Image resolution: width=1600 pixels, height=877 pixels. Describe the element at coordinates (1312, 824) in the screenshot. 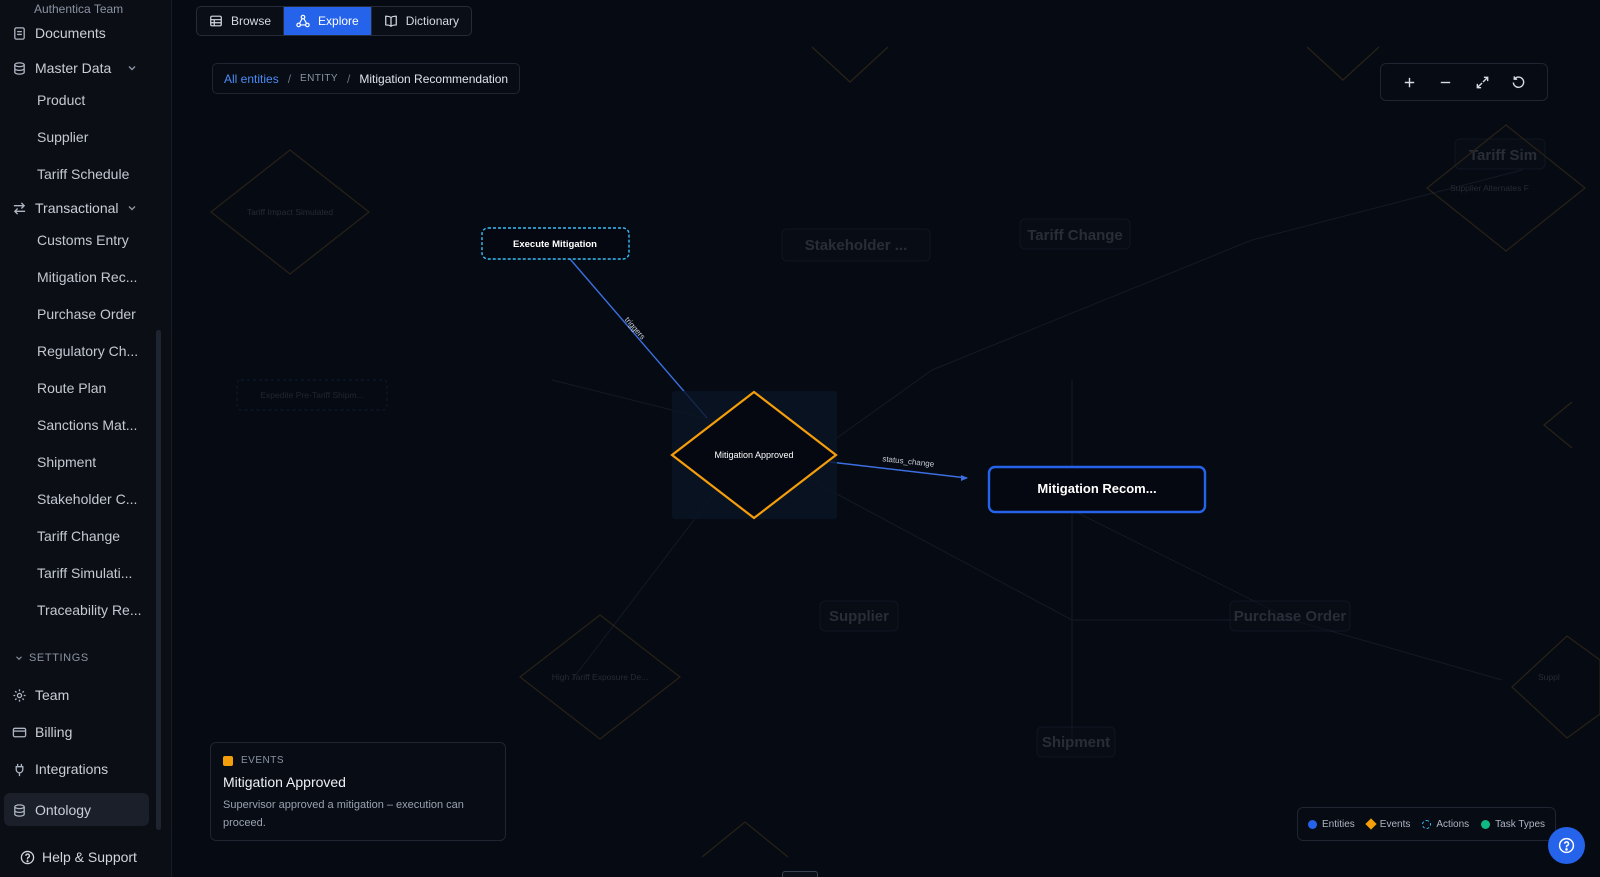

I see `entity-dot` at that location.